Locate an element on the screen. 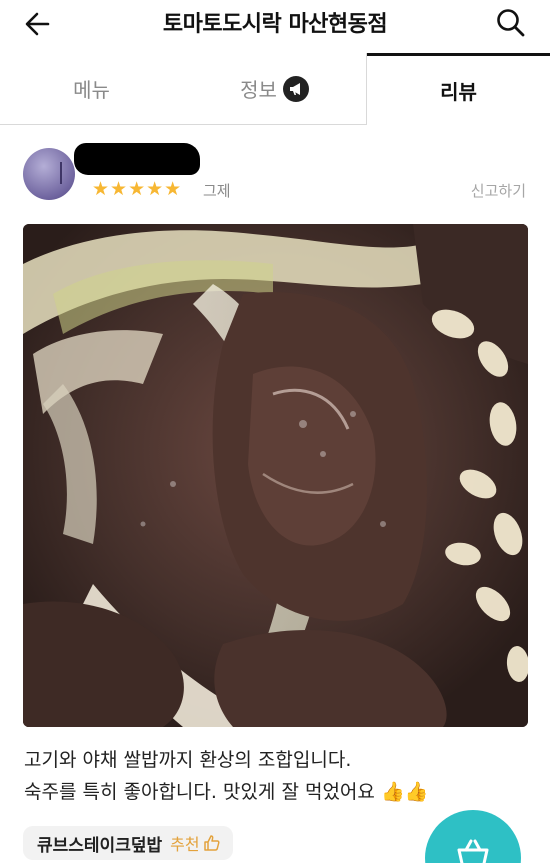  tab-menu-label: 메뉴 is located at coordinates (91, 90).